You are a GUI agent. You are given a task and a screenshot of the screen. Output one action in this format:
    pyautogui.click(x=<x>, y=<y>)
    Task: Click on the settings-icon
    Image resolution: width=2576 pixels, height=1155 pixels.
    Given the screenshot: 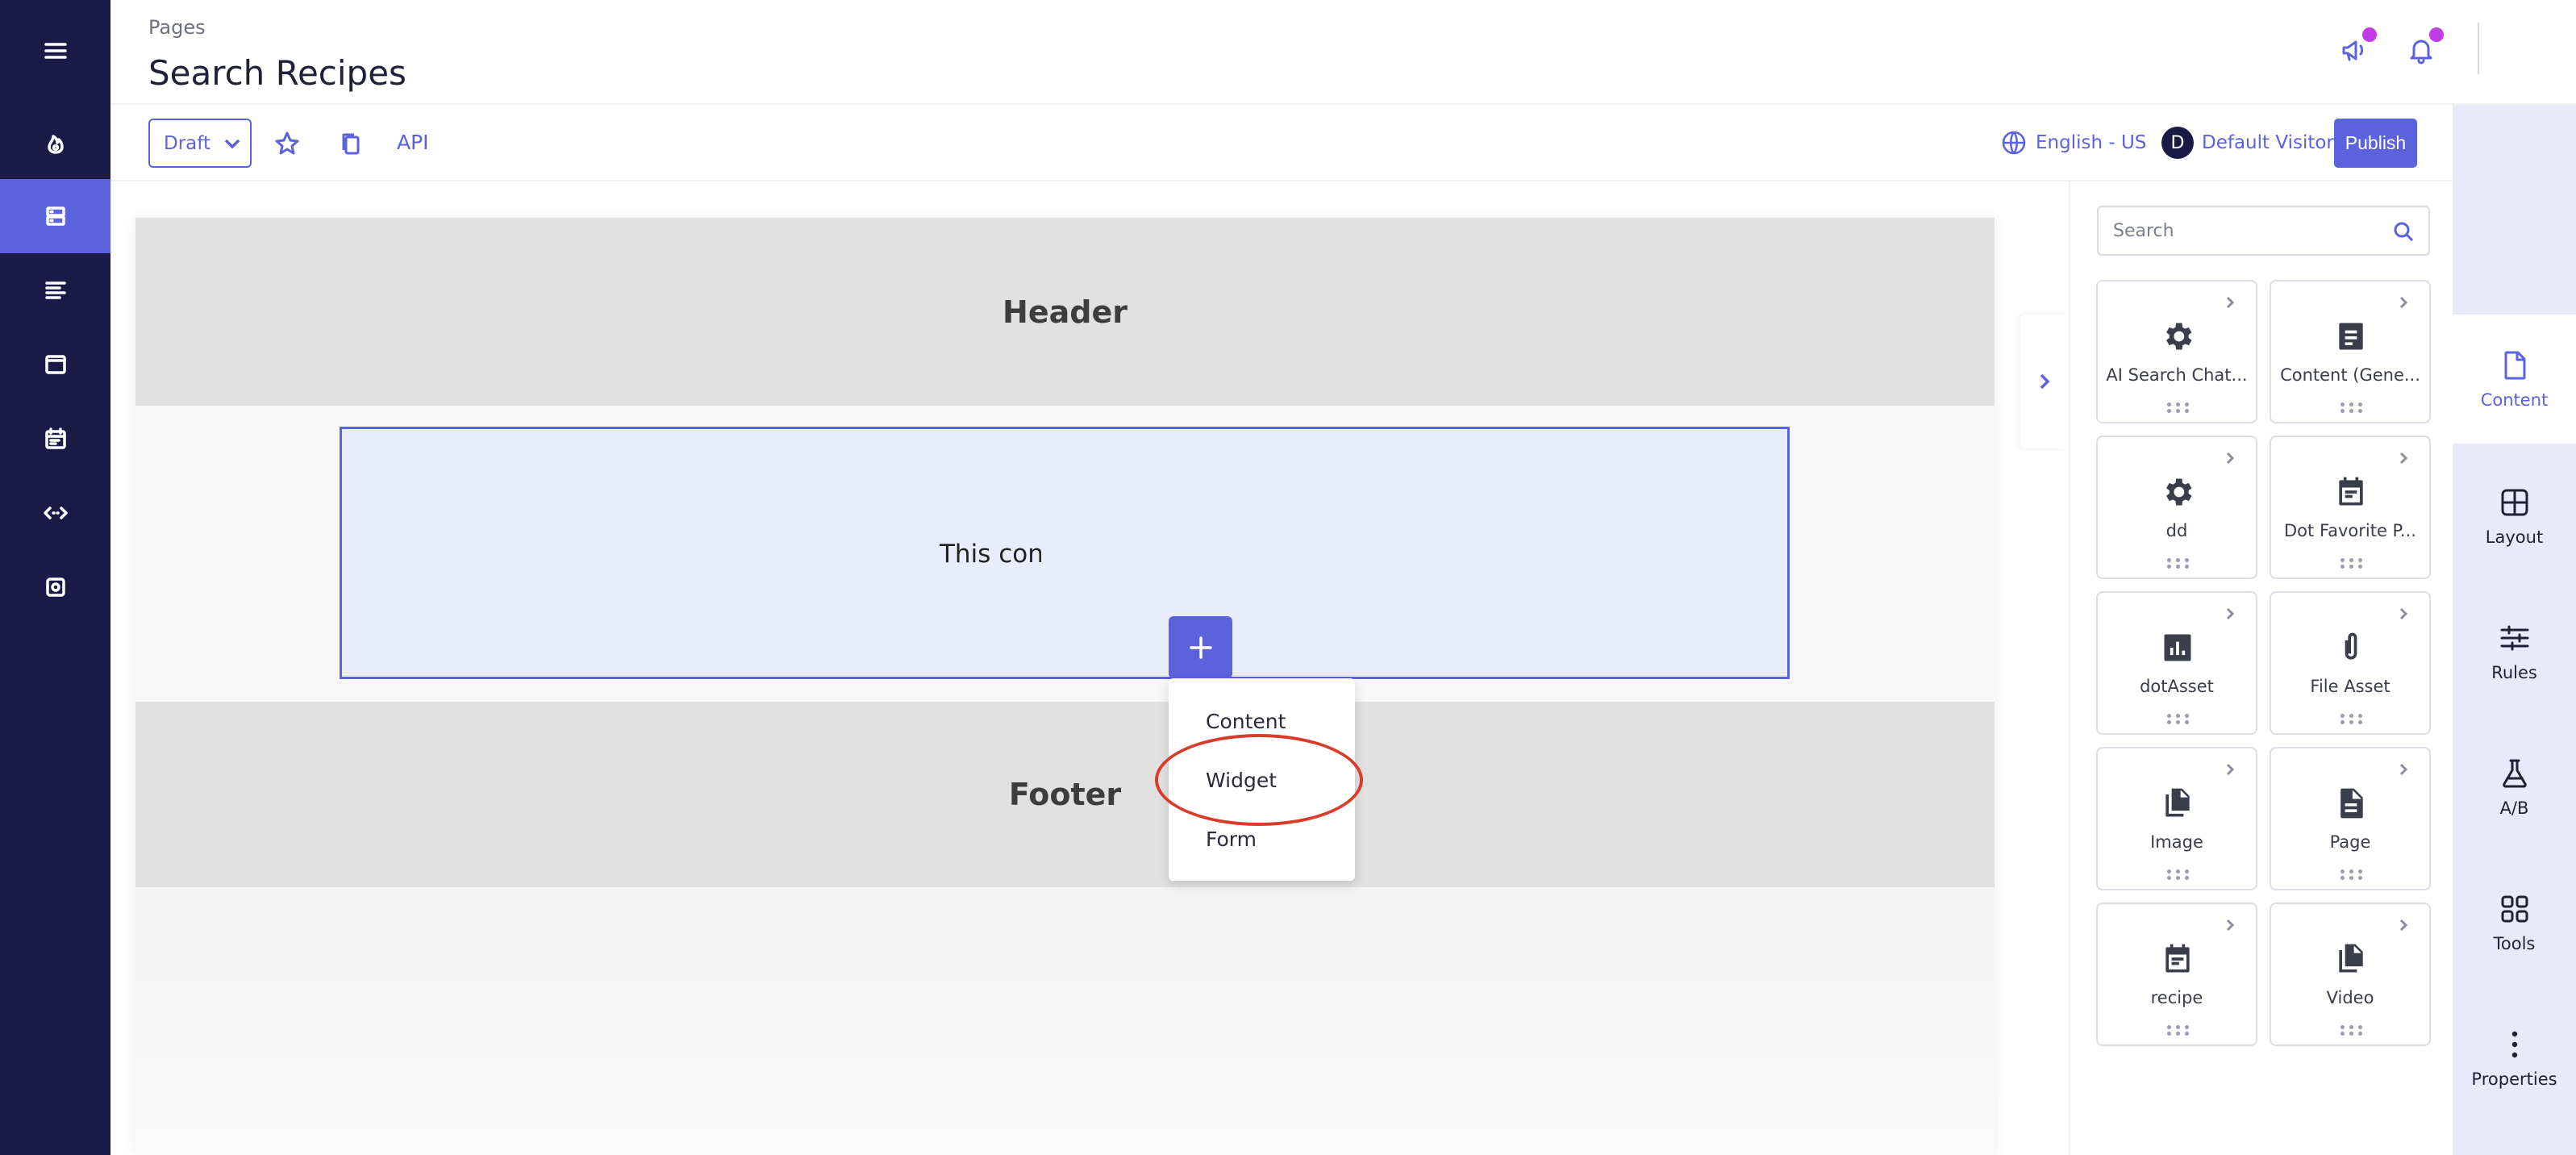 What is the action you would take?
    pyautogui.click(x=55, y=587)
    